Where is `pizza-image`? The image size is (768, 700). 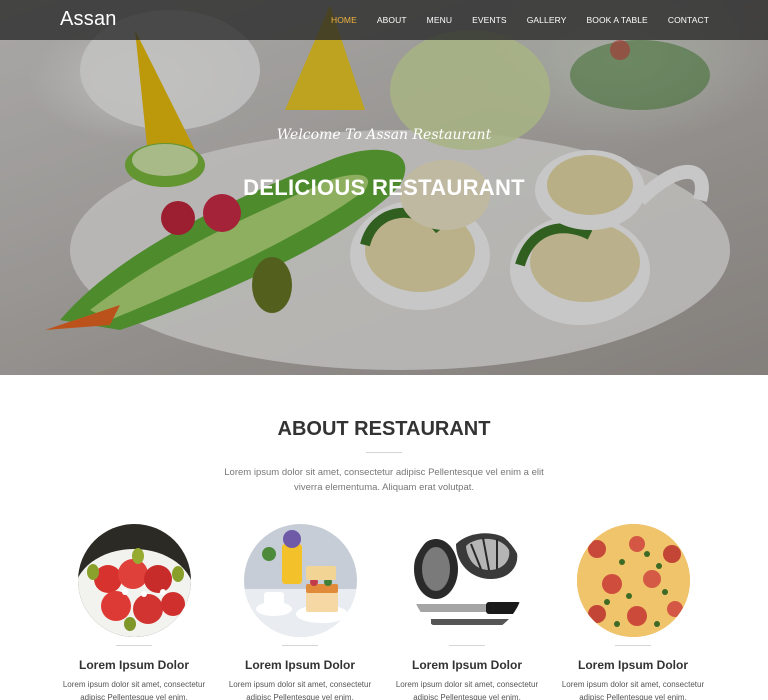
pizza-image is located at coordinates (633, 580).